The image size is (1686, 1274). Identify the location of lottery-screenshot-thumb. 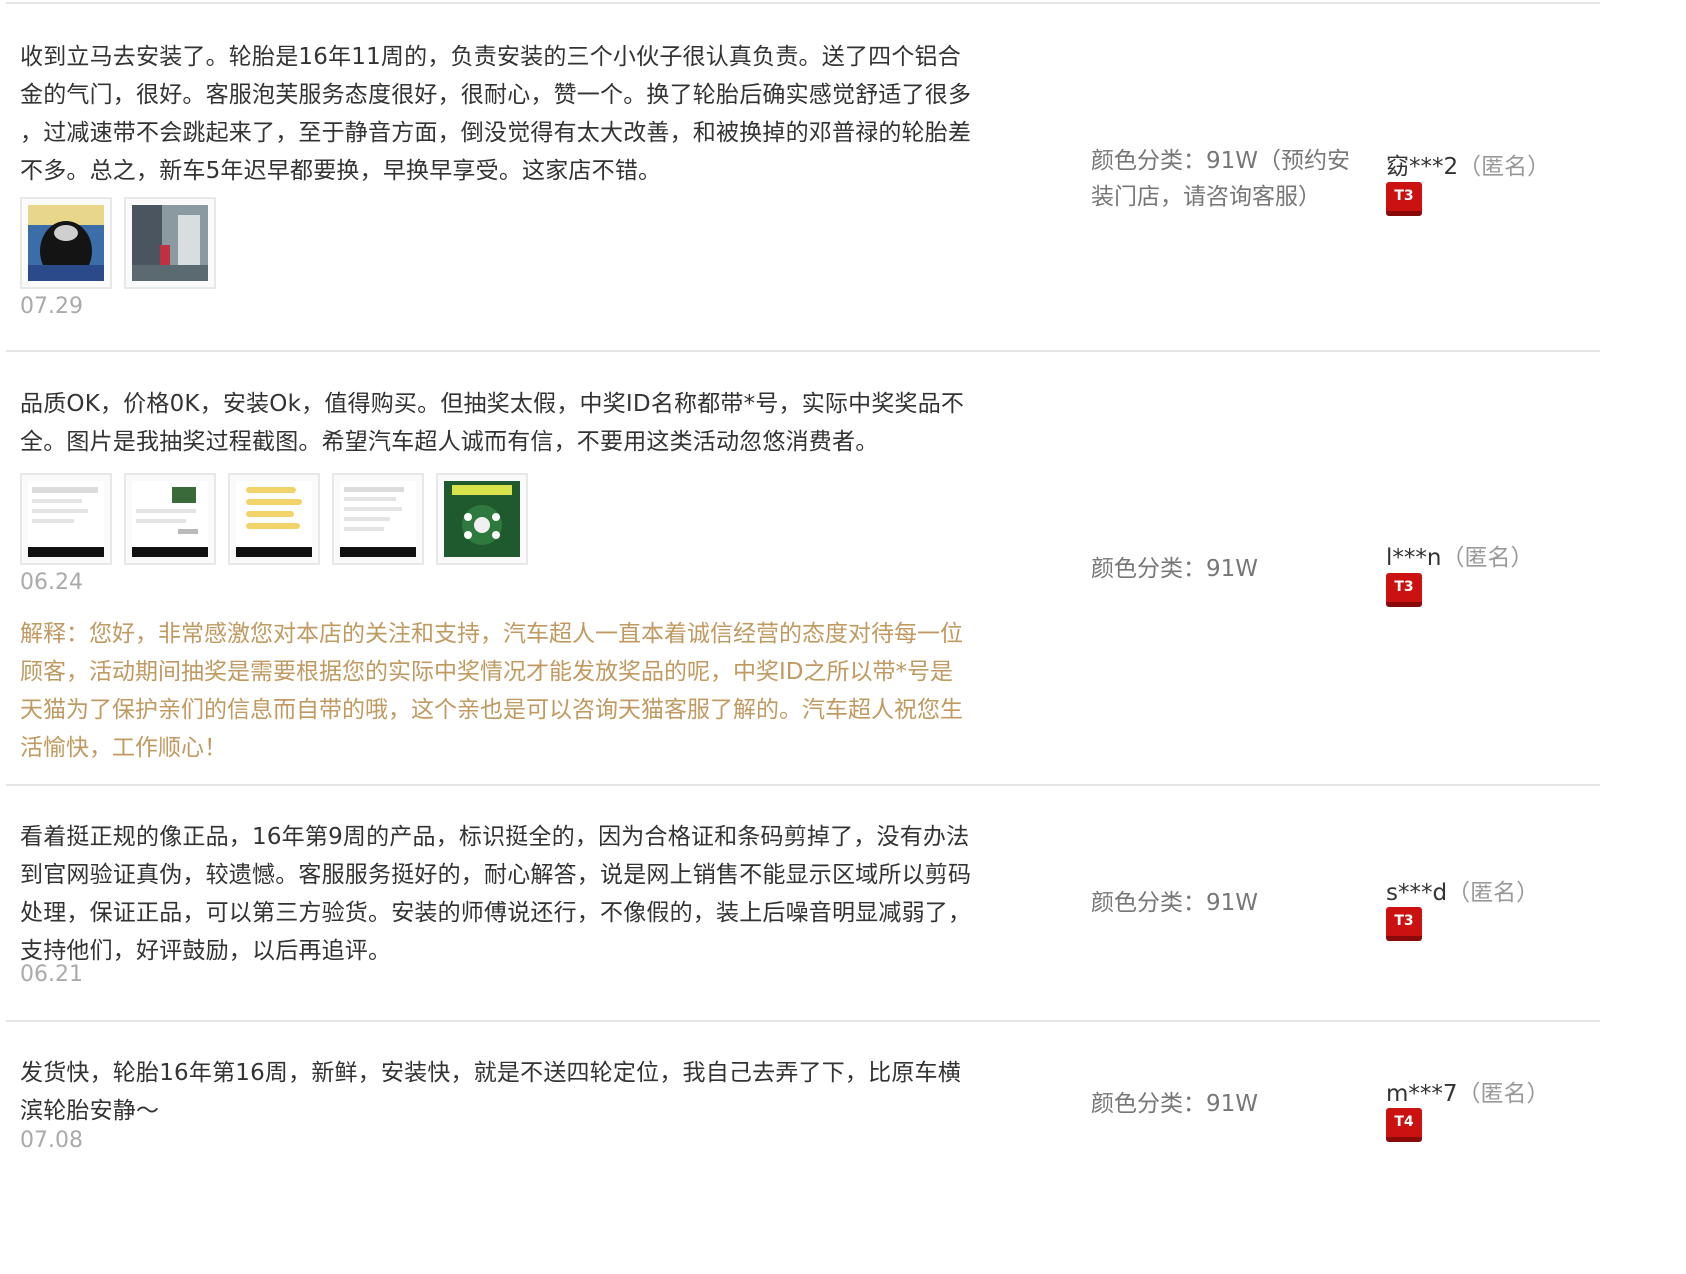
(482, 519).